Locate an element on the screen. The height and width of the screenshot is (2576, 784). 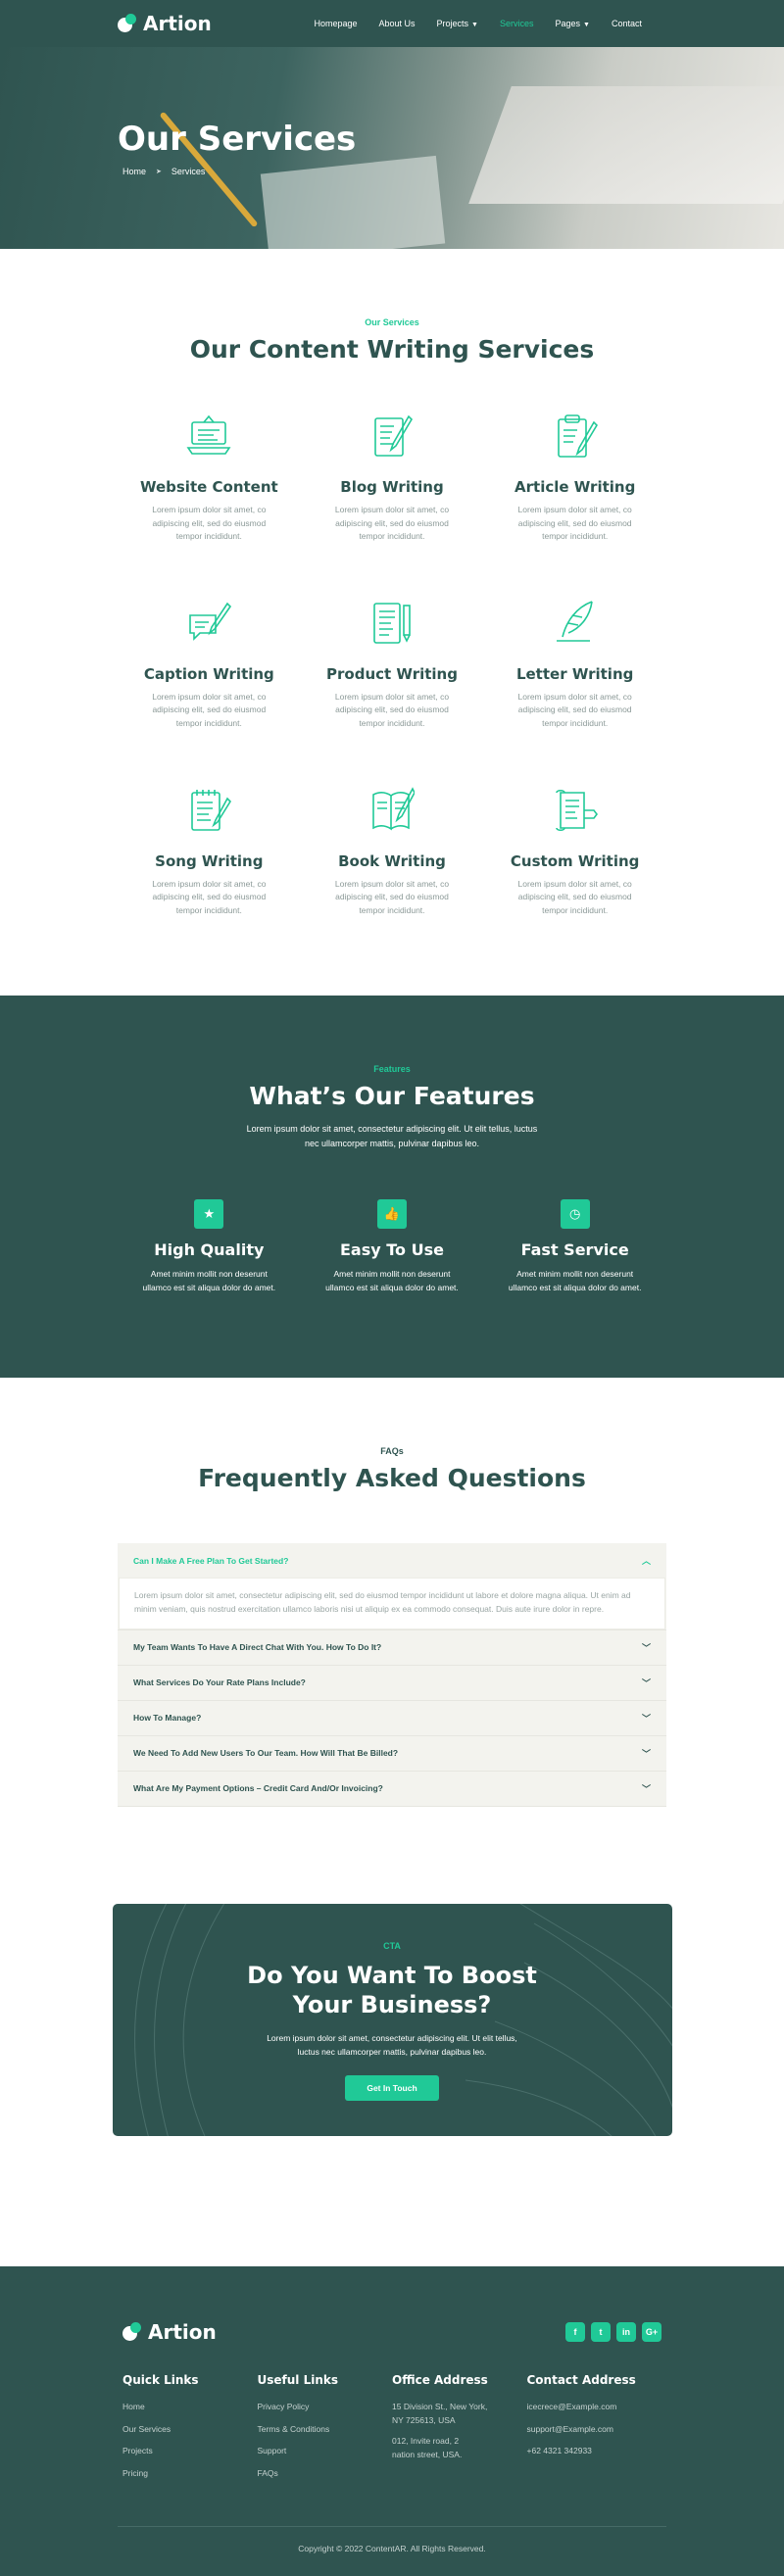
thumbs-up-icon: 👍 is located at coordinates (391, 1213).